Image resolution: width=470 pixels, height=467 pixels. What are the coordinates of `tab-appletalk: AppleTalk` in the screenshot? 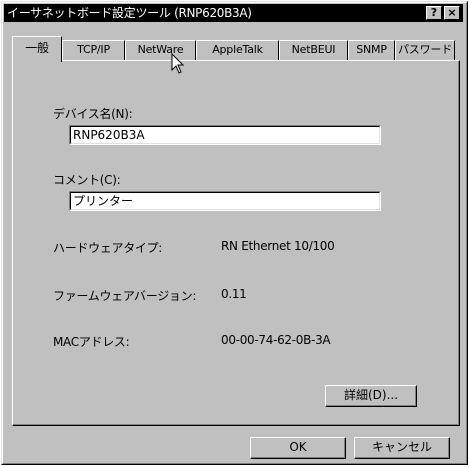 It's located at (237, 50).